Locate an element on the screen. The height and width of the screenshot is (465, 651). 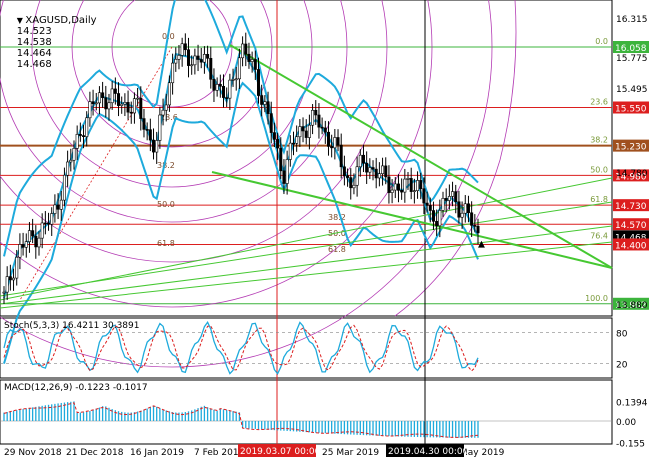
fib-level-label: 76.4 is located at coordinates (599, 235).